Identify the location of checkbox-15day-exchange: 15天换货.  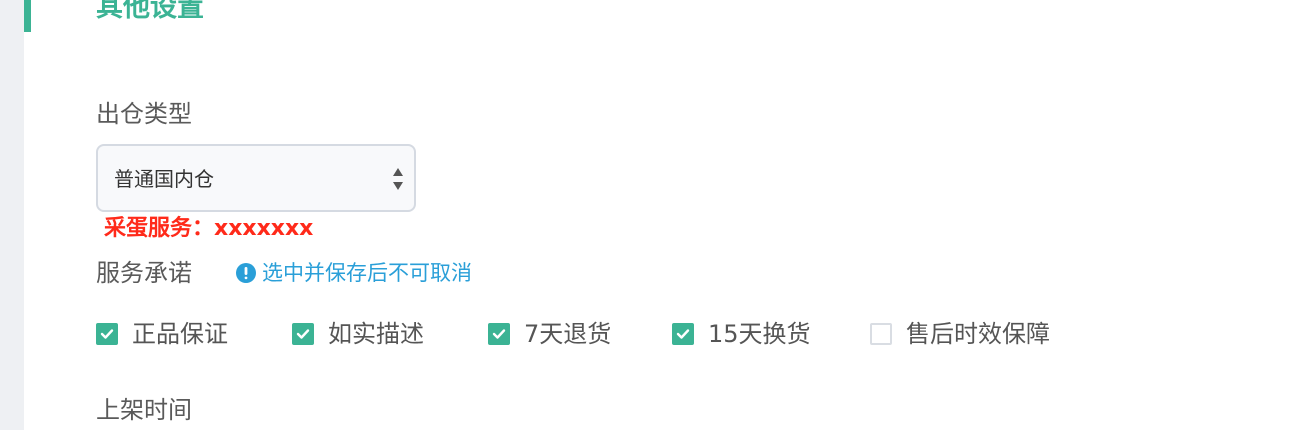
(741, 334).